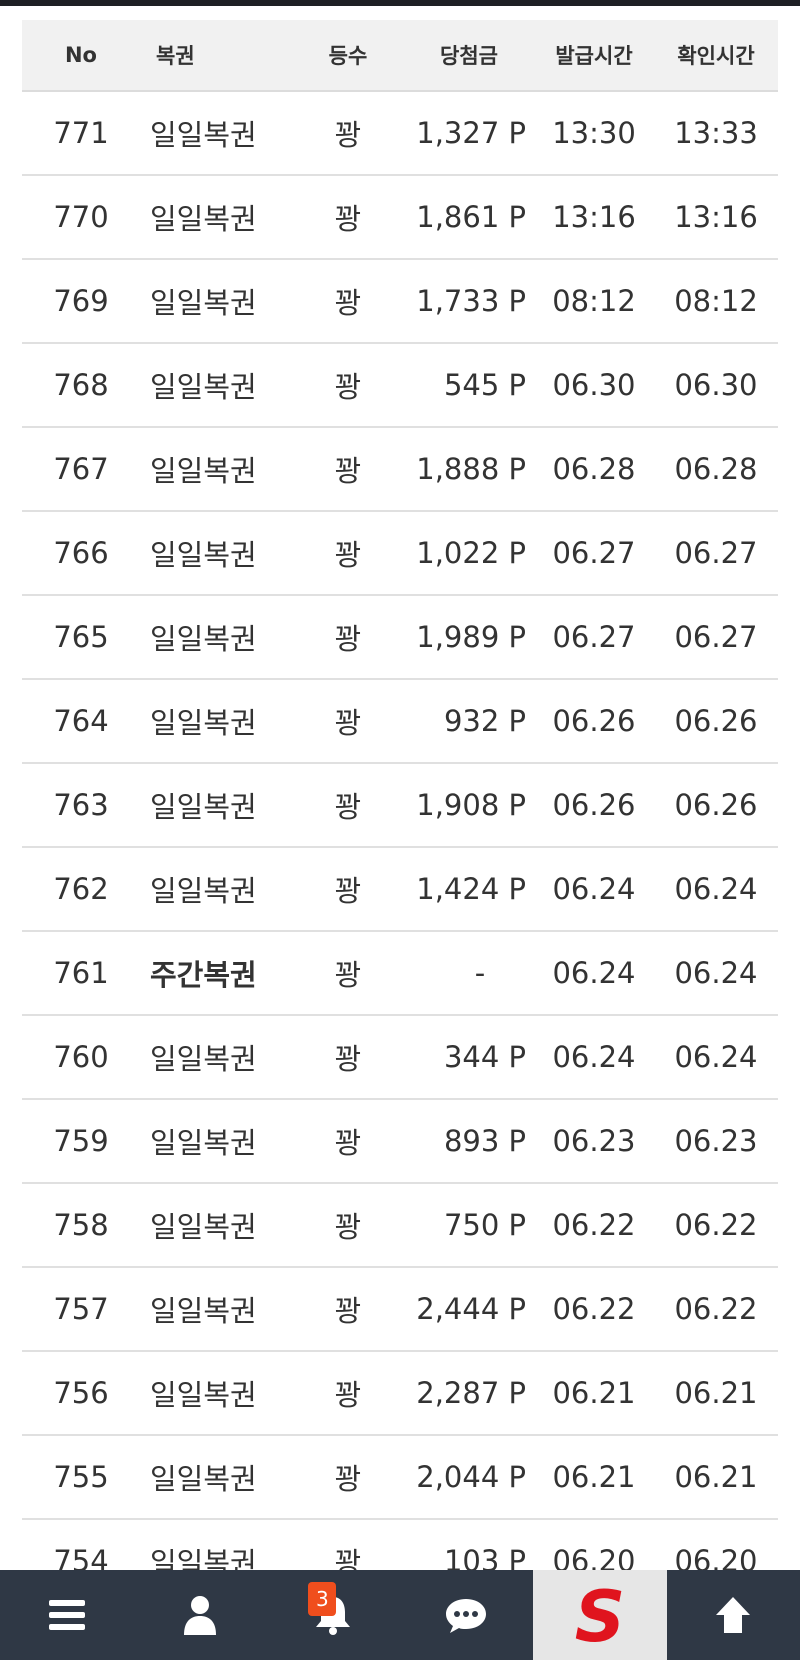 Image resolution: width=800 pixels, height=1660 pixels. Describe the element at coordinates (716, 1309) in the screenshot. I see `cell-checked-time: 06.22` at that location.